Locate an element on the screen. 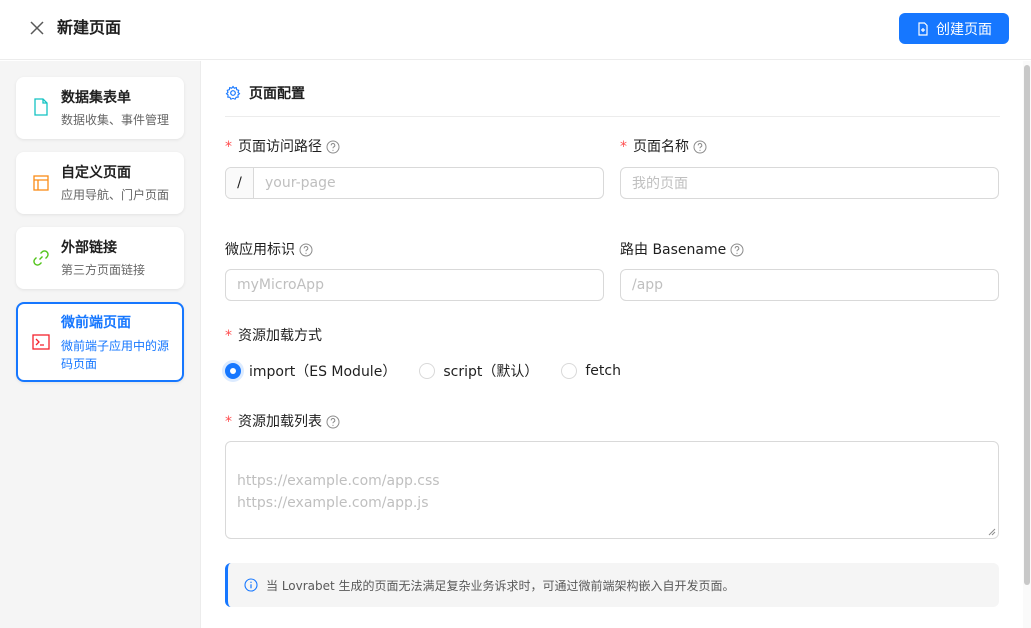  code-icon is located at coordinates (41, 342).